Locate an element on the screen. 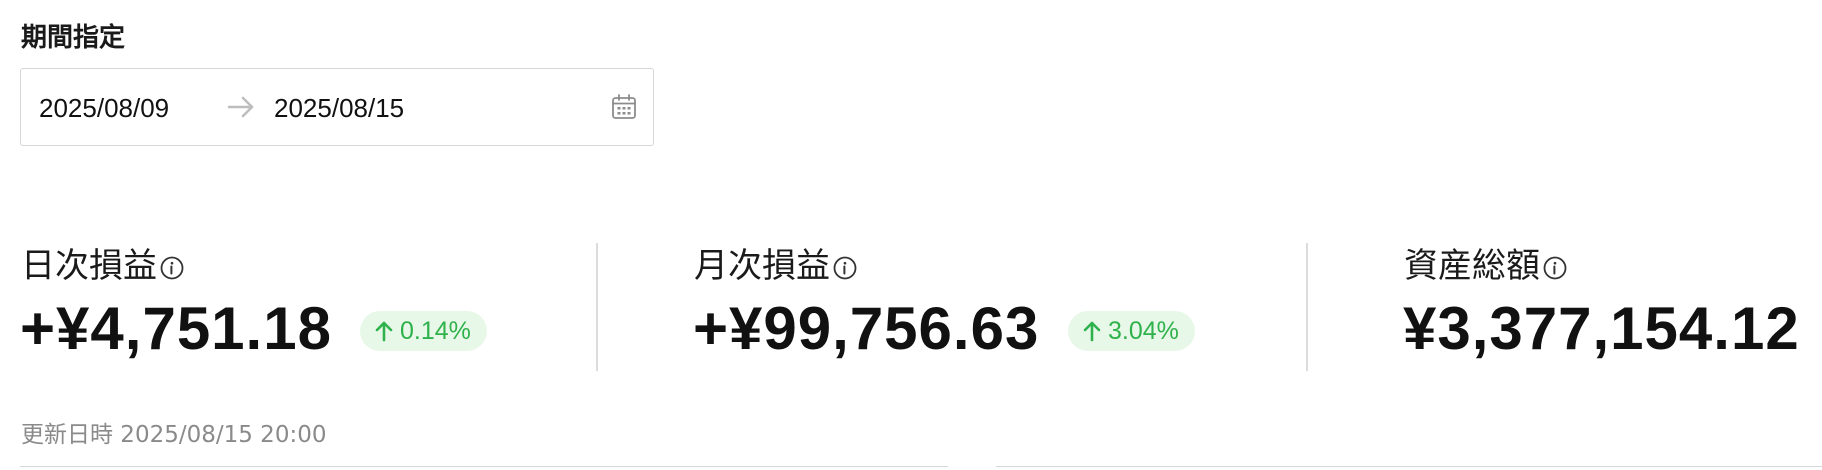 The image size is (1822, 470). period-label: 期間指定 is located at coordinates (73, 38).